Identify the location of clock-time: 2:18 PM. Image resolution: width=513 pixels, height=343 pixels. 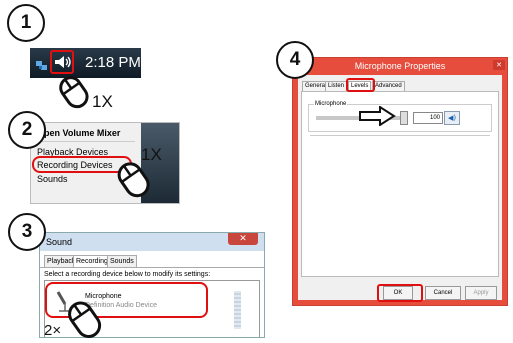
(113, 62).